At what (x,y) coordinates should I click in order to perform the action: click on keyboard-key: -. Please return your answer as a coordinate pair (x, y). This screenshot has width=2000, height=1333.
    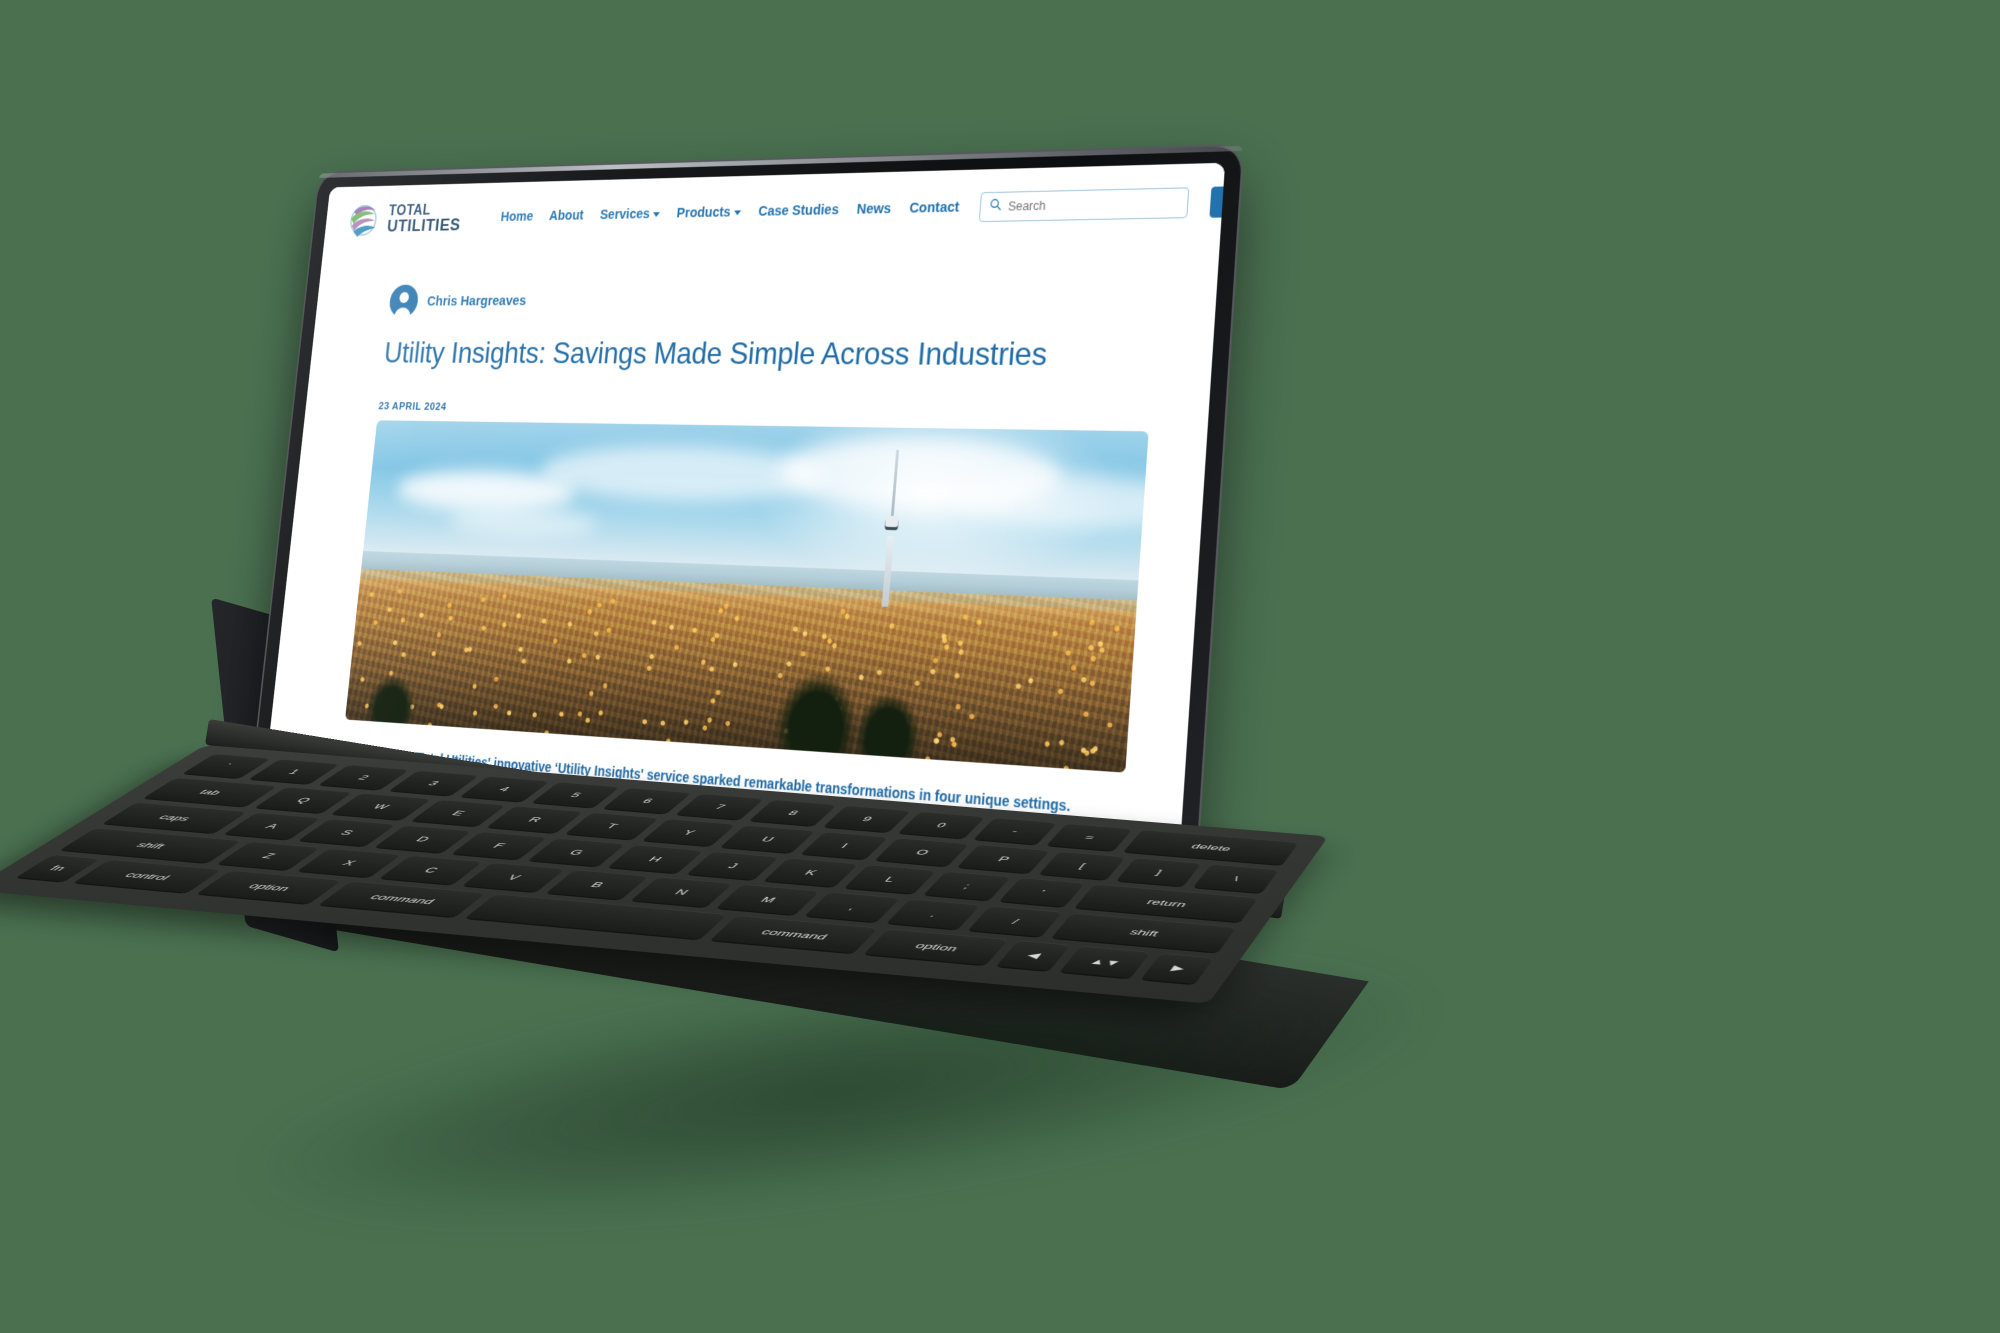
    Looking at the image, I should click on (1015, 831).